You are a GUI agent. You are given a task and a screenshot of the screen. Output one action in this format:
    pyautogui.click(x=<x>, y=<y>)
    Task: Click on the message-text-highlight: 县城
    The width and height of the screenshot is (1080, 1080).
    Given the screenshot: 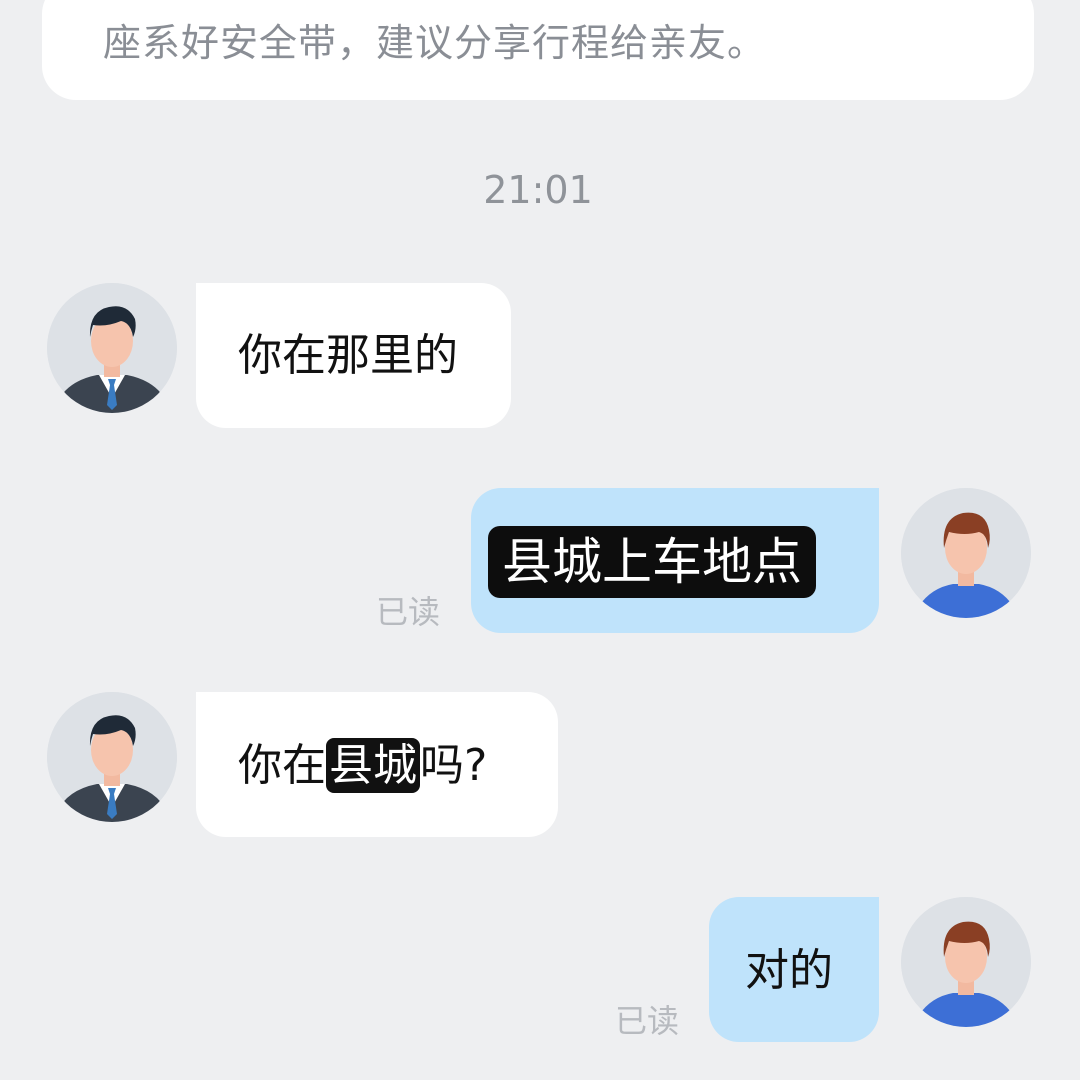 What is the action you would take?
    pyautogui.click(x=373, y=765)
    